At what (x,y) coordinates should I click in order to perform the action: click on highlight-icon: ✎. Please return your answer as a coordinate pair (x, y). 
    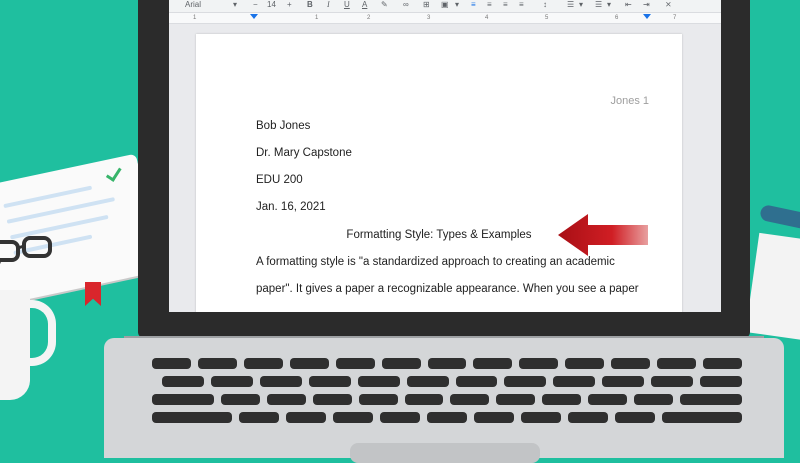
    Looking at the image, I should click on (384, 6).